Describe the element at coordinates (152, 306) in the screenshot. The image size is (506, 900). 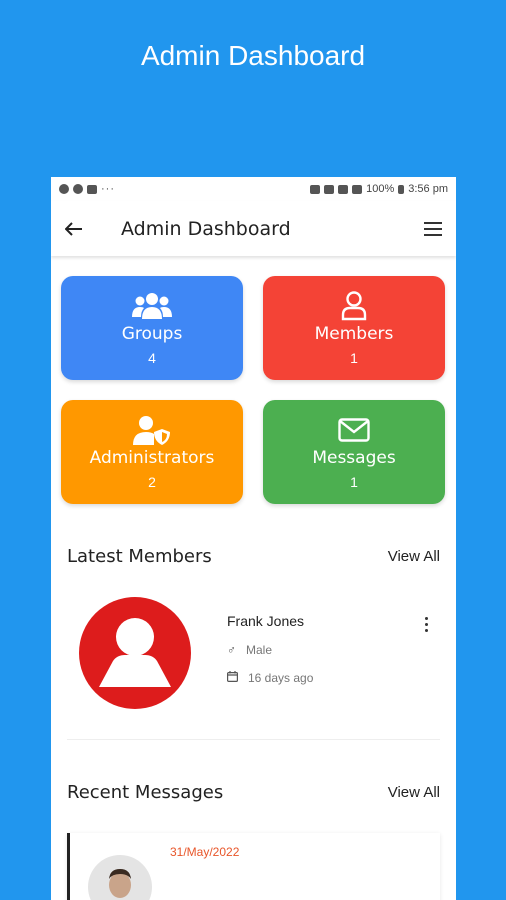
I see `users-icon` at that location.